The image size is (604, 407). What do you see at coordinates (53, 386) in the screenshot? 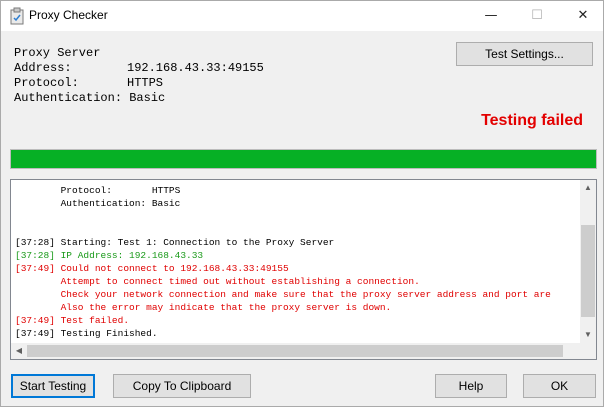
I see `start-testing-button: Start Testing` at bounding box center [53, 386].